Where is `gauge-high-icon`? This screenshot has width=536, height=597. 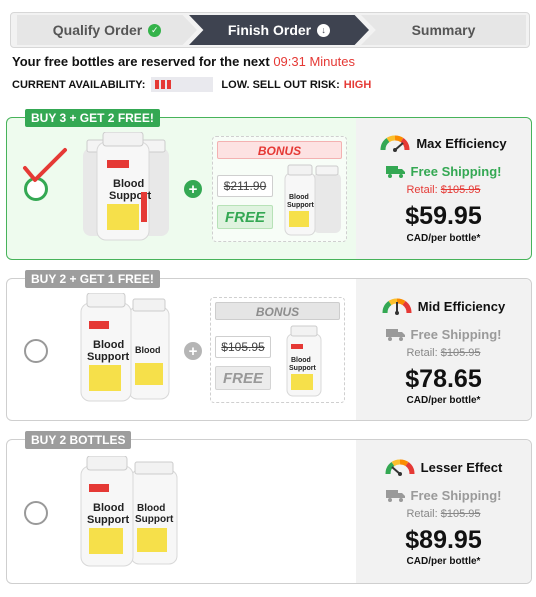
gauge-high-icon is located at coordinates (395, 143).